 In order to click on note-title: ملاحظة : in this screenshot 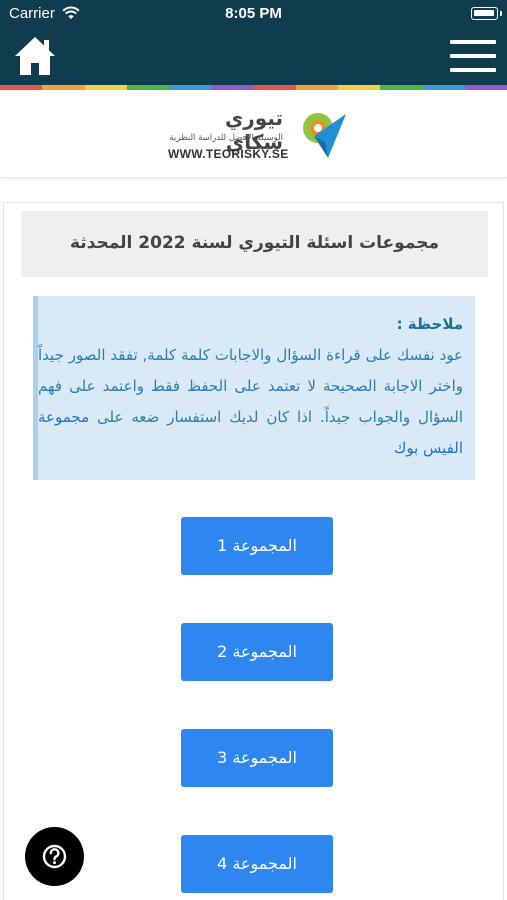, I will do `click(429, 324)`.